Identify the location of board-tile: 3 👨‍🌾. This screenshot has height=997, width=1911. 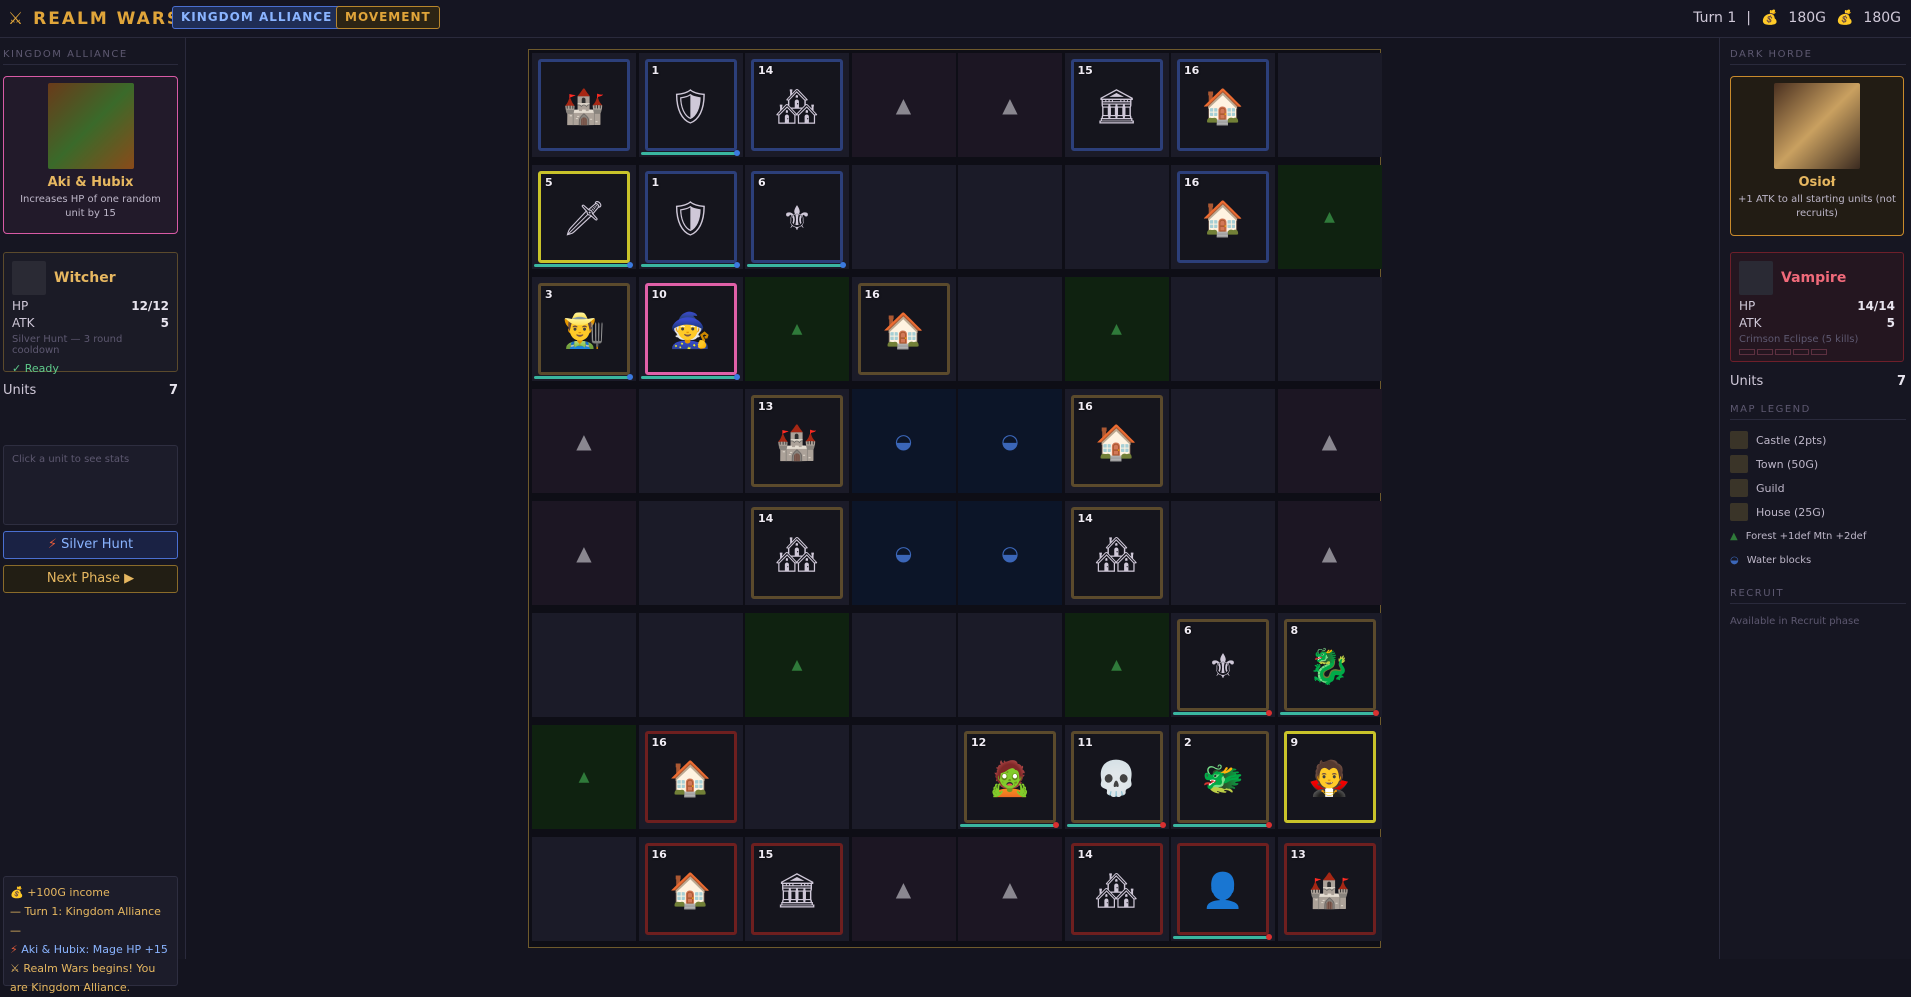
(584, 329).